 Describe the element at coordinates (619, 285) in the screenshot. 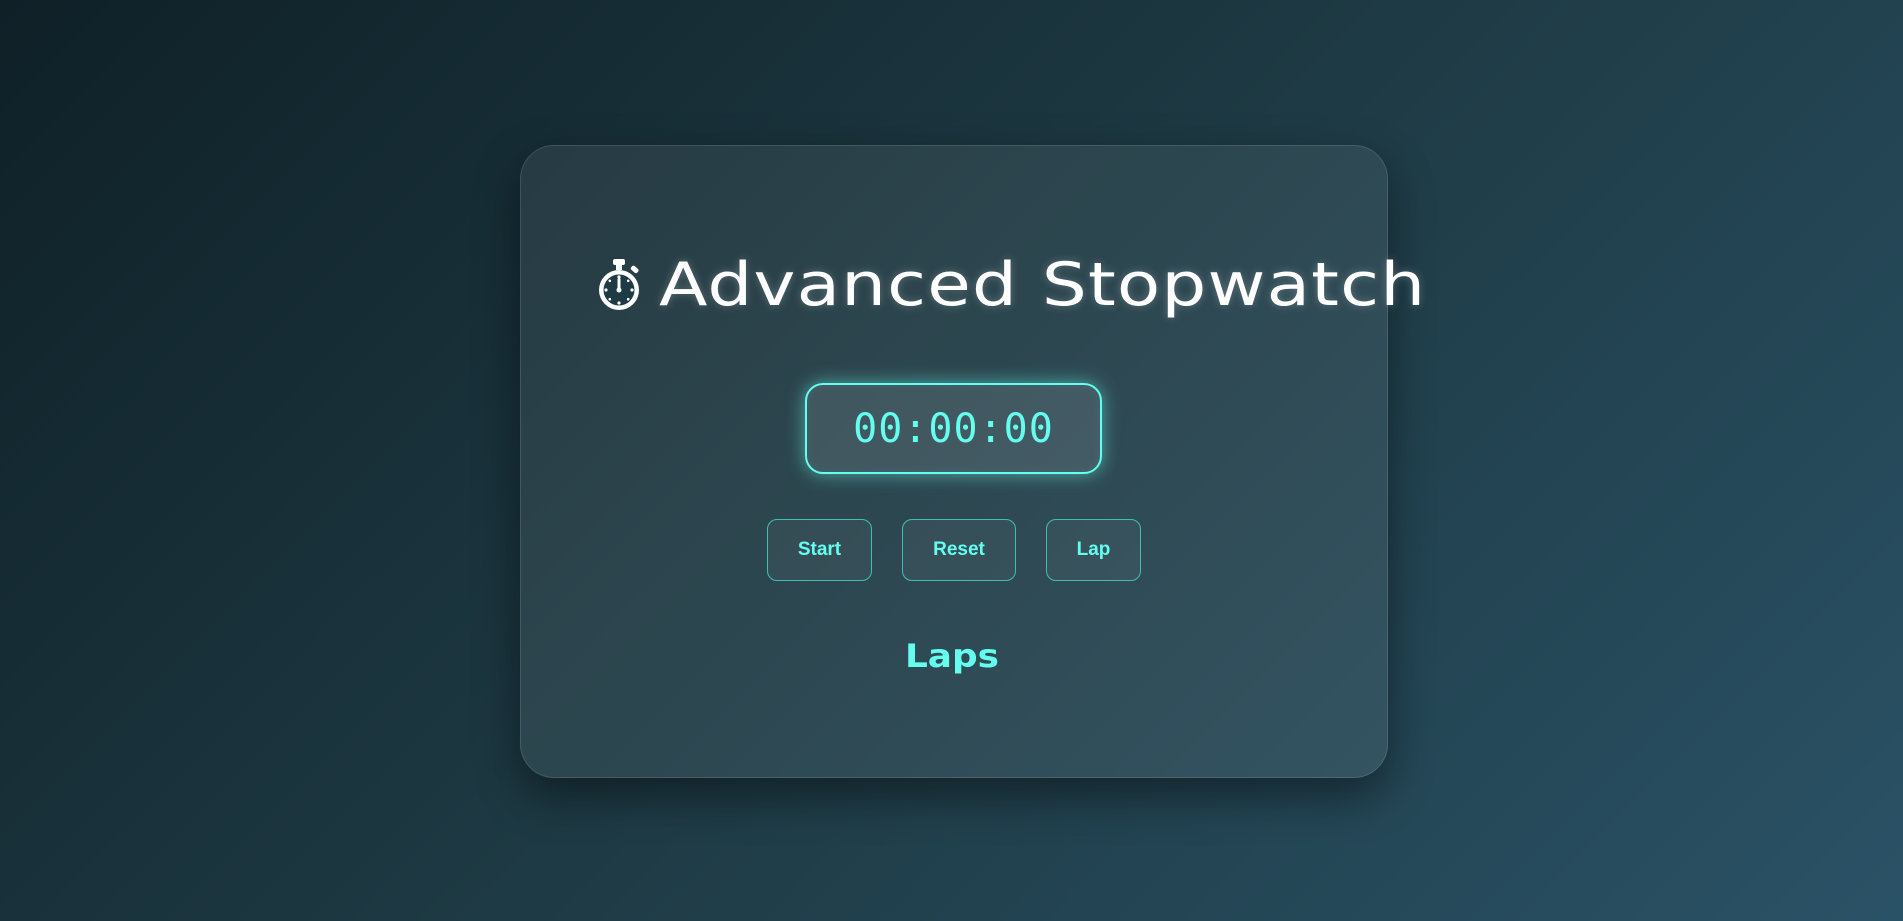

I see `stopwatch-icon` at that location.